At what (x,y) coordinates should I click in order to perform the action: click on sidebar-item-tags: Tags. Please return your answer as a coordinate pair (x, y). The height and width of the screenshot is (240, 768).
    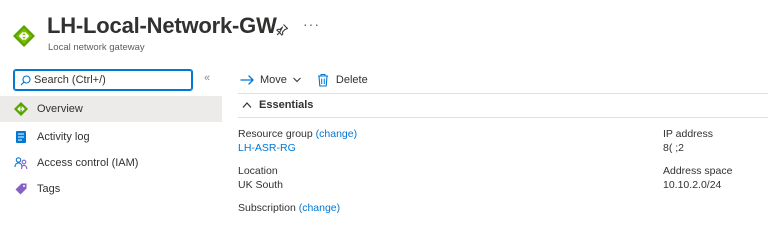
    Looking at the image, I should click on (111, 189).